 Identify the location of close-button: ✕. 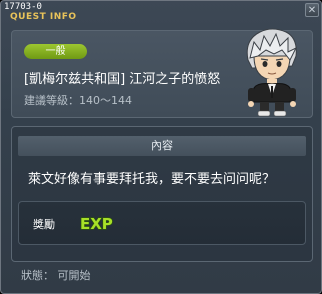
(312, 10).